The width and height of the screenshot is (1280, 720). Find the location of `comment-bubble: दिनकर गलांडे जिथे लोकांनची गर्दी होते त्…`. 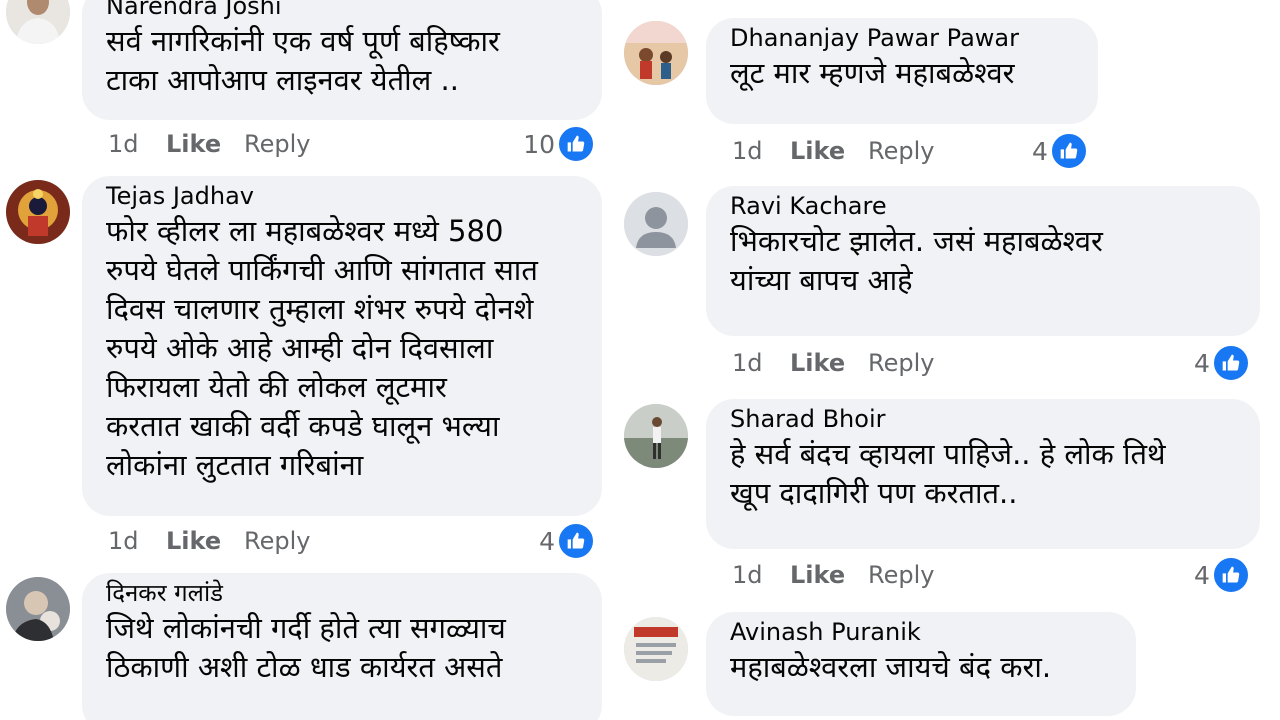

comment-bubble: दिनकर गलांडे जिथे लोकांनची गर्दी होते त्… is located at coordinates (342, 646).